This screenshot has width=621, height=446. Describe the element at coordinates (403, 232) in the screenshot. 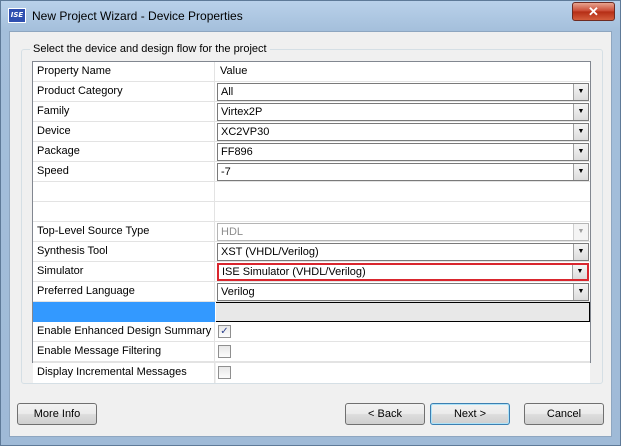

I see `top-level-source-type-dropdown: HDL ▼` at that location.